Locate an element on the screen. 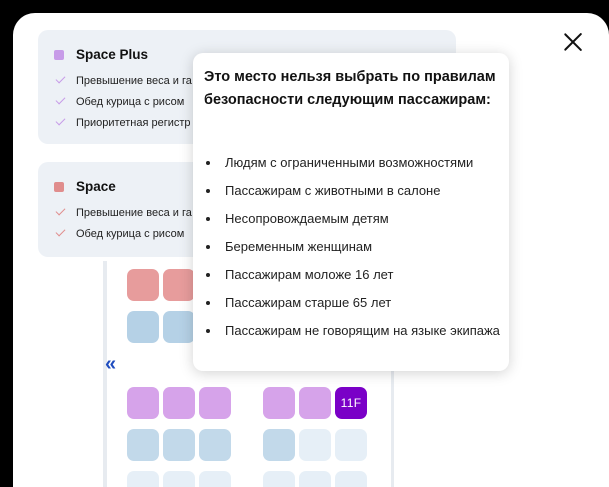  feature-item: Приоритетная регистр is located at coordinates (123, 122).